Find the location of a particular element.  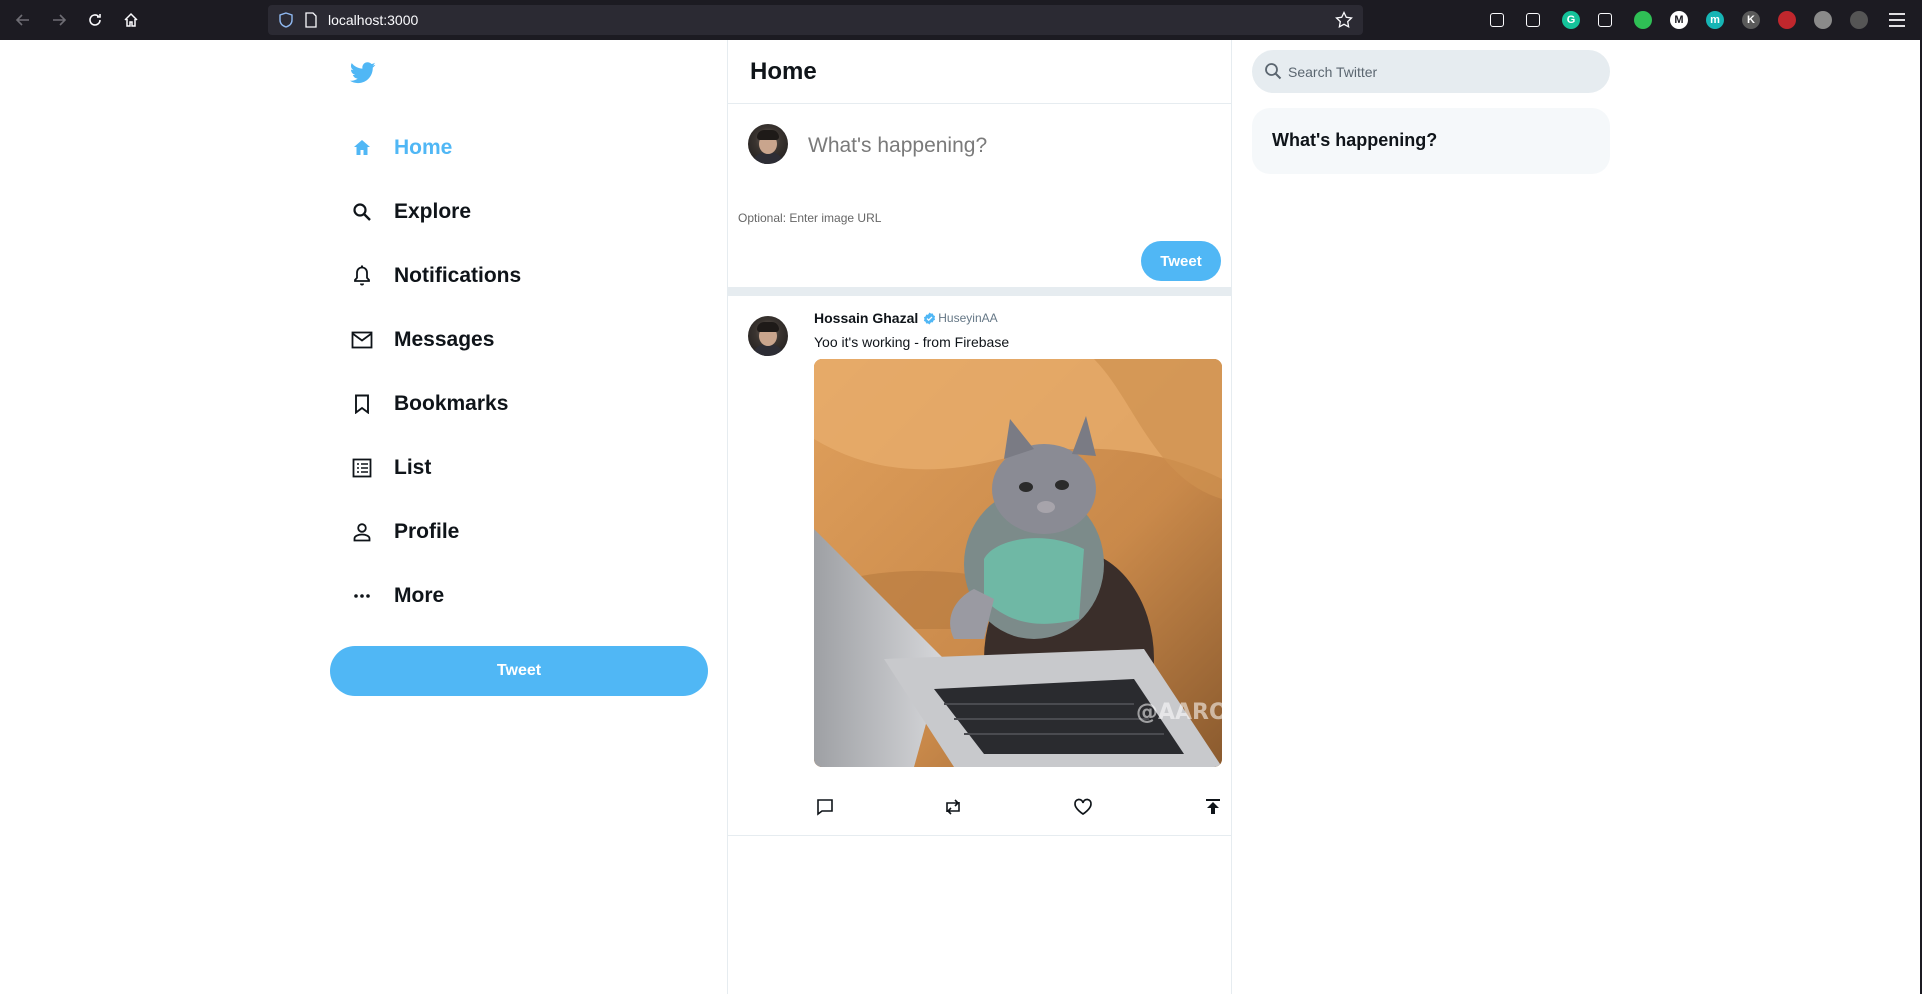

feed-header: Home is located at coordinates (979, 72).